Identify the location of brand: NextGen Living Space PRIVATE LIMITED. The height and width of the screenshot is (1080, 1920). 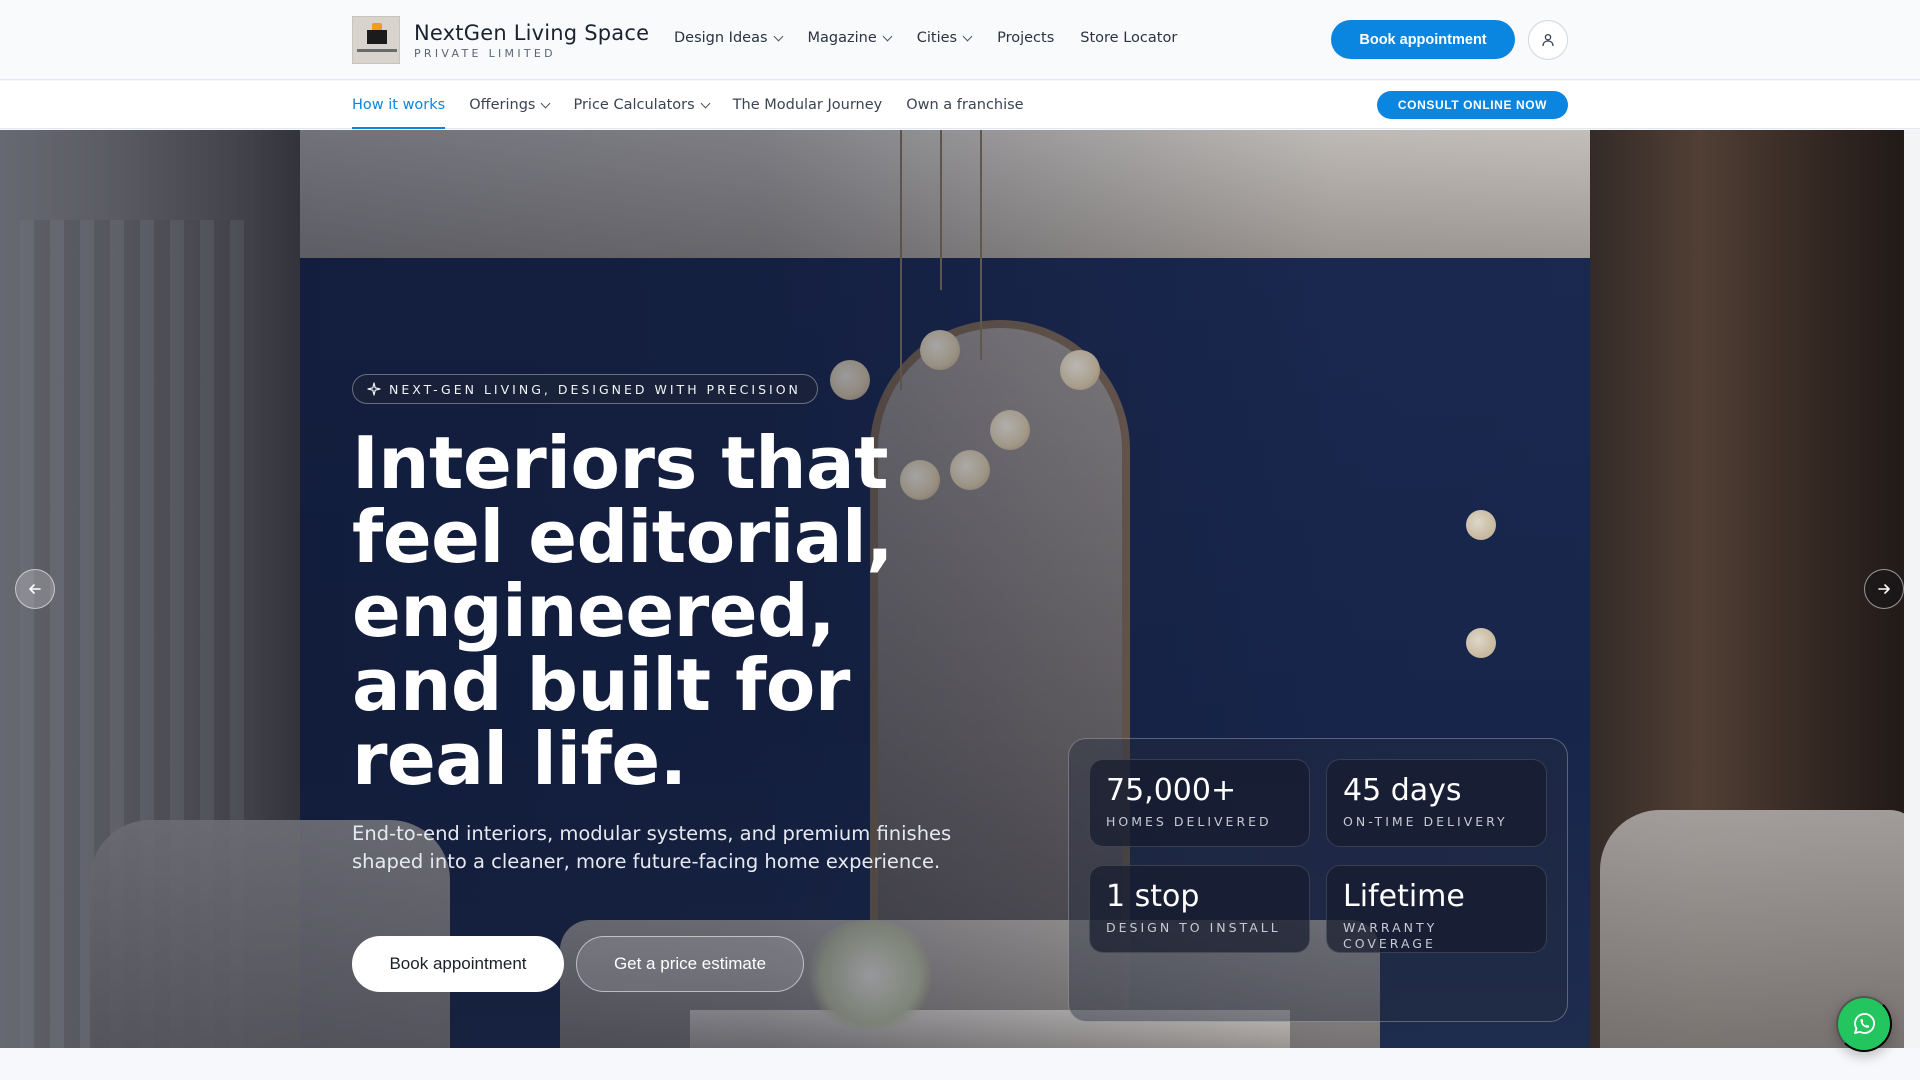
(500, 40).